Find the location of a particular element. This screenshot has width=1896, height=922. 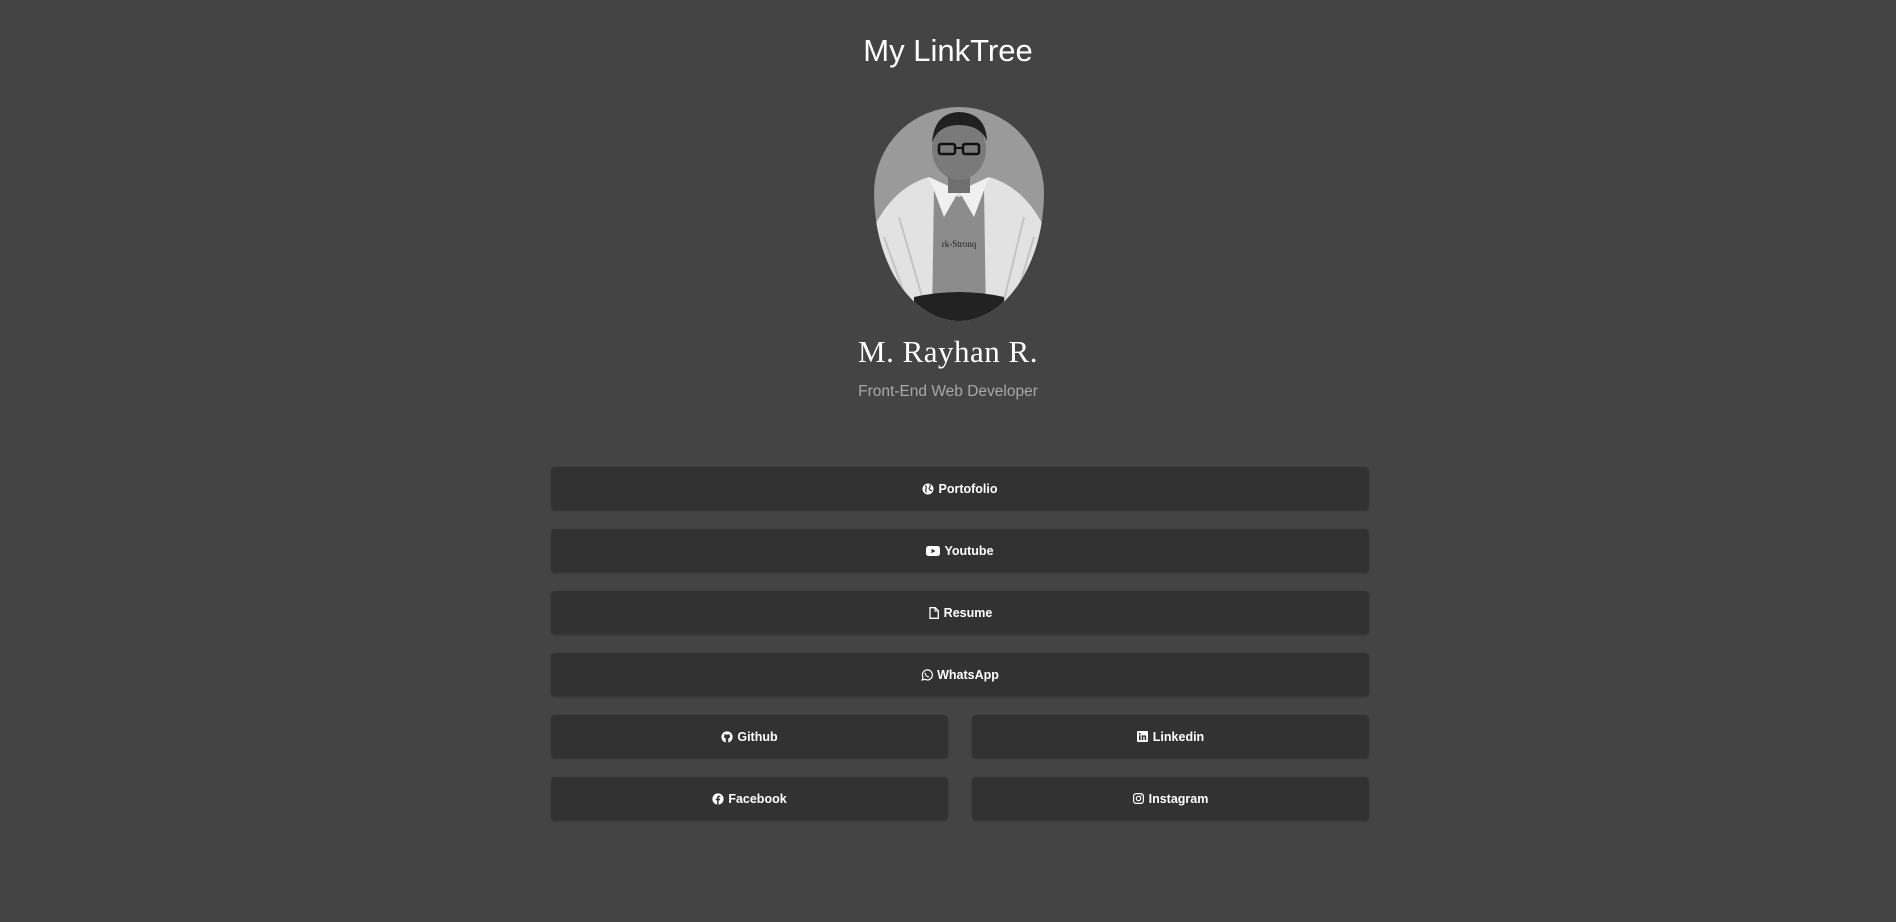

instagram-link-button: Instagram is located at coordinates (1170, 798).